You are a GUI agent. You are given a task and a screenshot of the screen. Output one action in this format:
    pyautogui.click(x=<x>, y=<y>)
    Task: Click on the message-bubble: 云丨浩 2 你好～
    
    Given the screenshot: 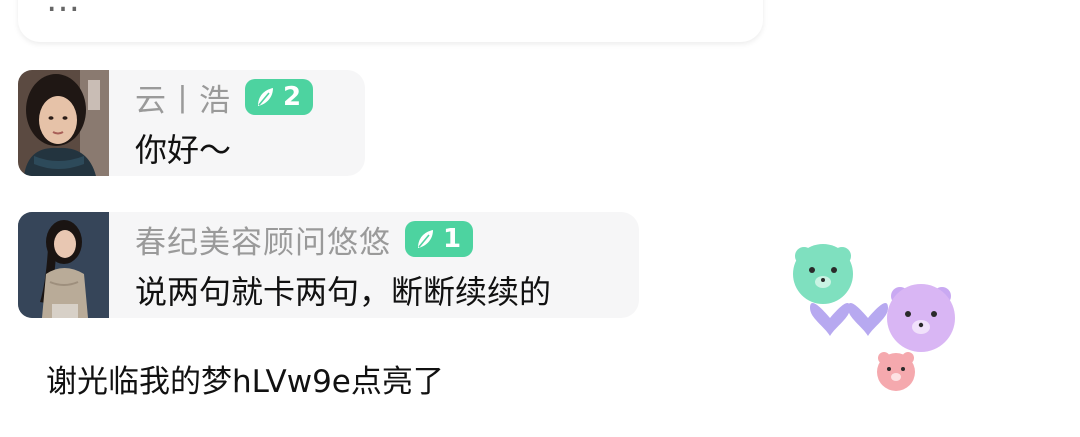 What is the action you would take?
    pyautogui.click(x=237, y=123)
    